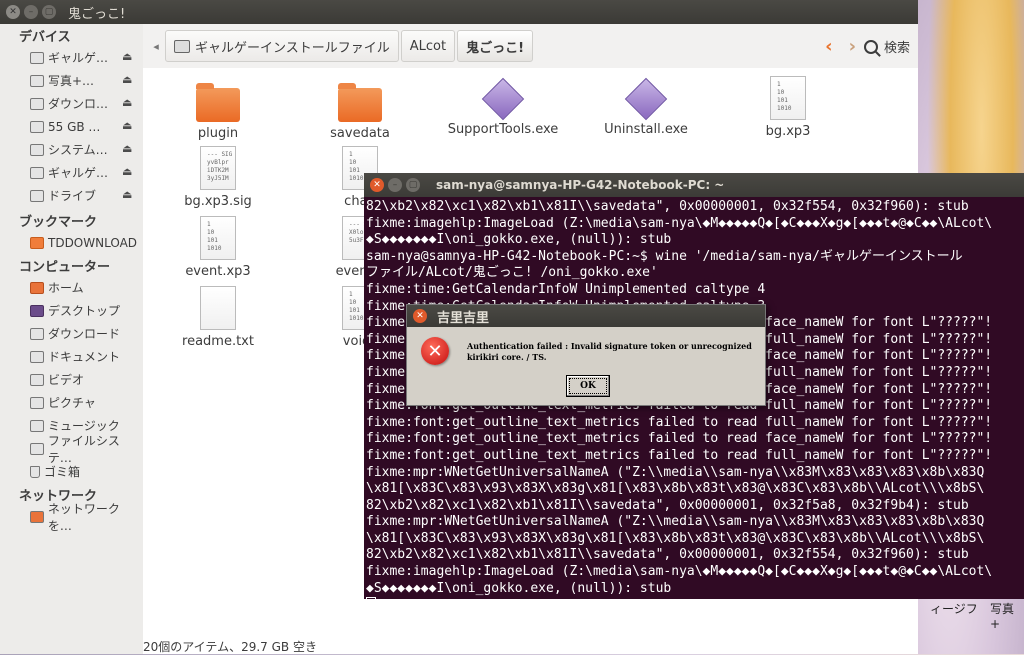  Describe the element at coordinates (65, 267) in the screenshot. I see `sidebar-header-computer: コンピューター` at that location.